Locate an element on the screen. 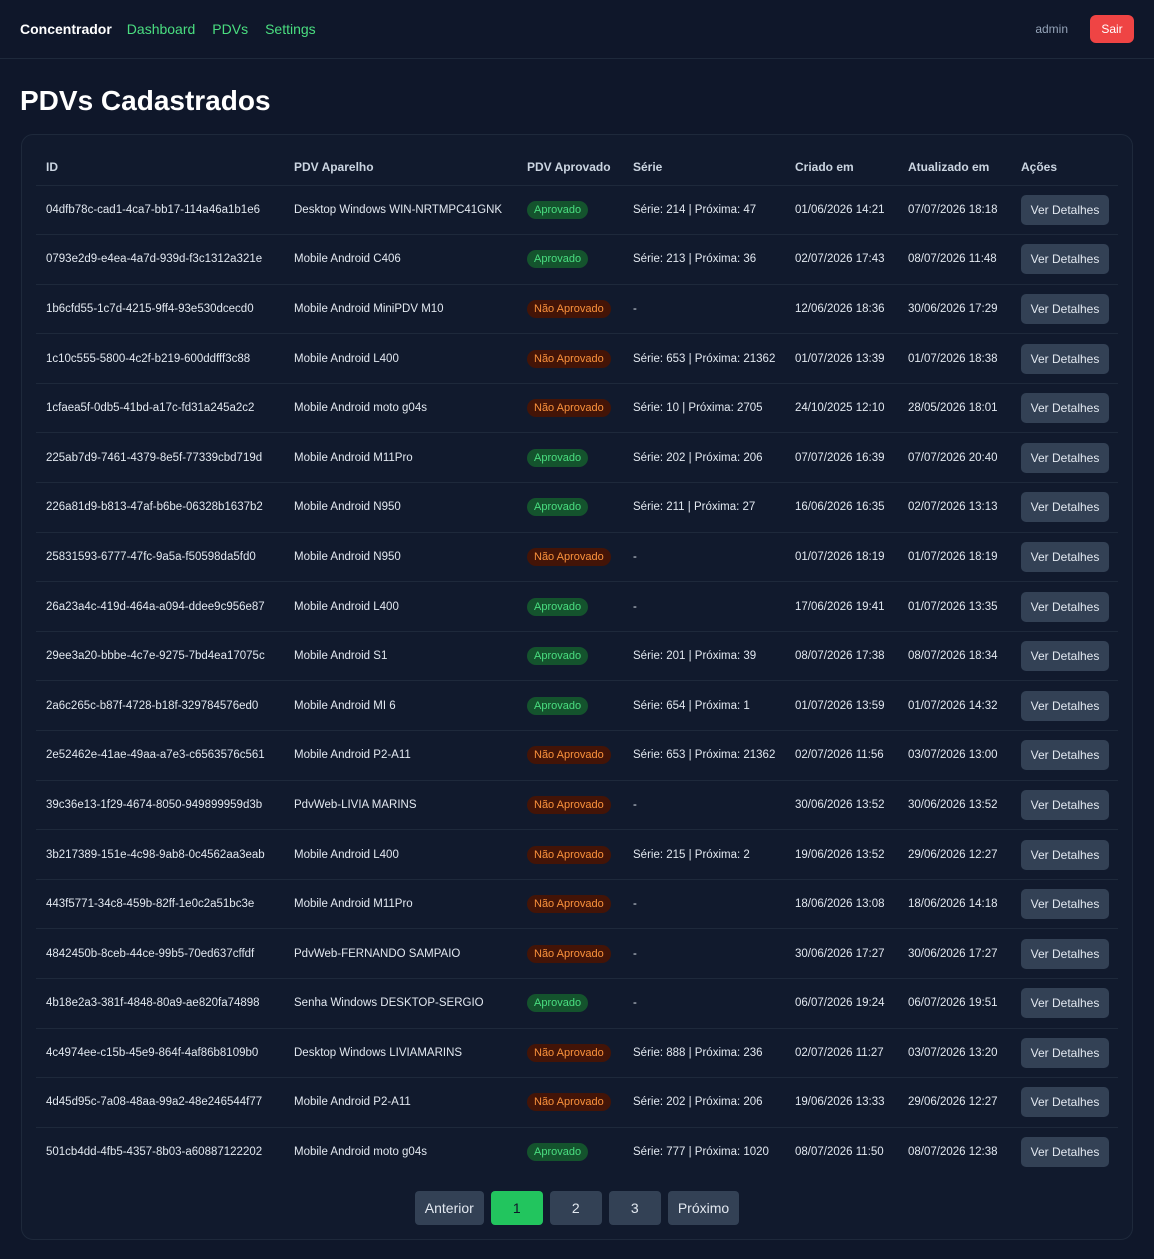  pagination-page-1: 1 is located at coordinates (516, 1208).